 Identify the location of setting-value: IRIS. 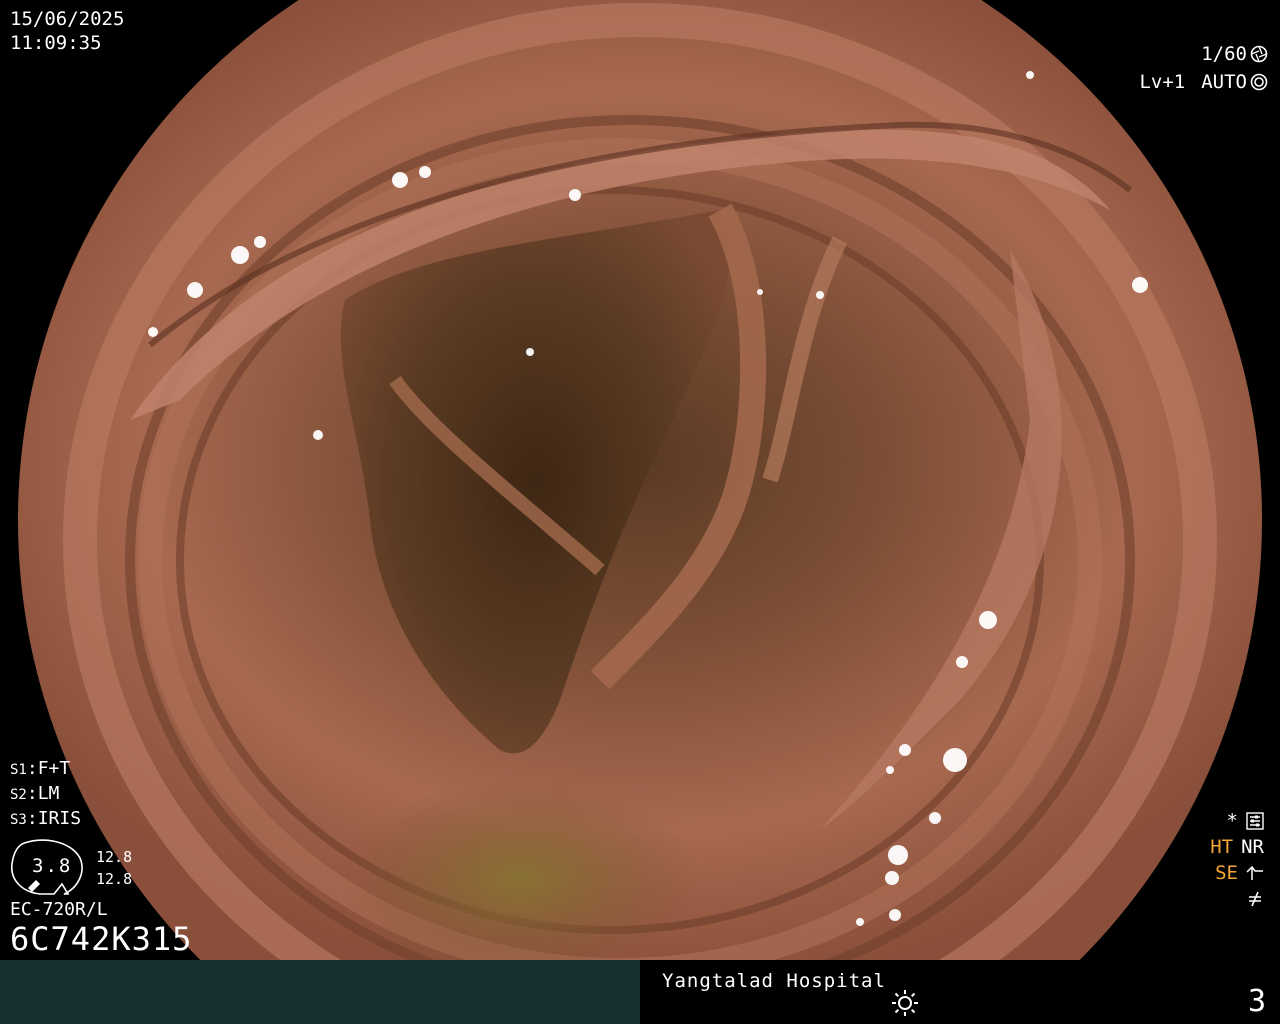
(59, 818).